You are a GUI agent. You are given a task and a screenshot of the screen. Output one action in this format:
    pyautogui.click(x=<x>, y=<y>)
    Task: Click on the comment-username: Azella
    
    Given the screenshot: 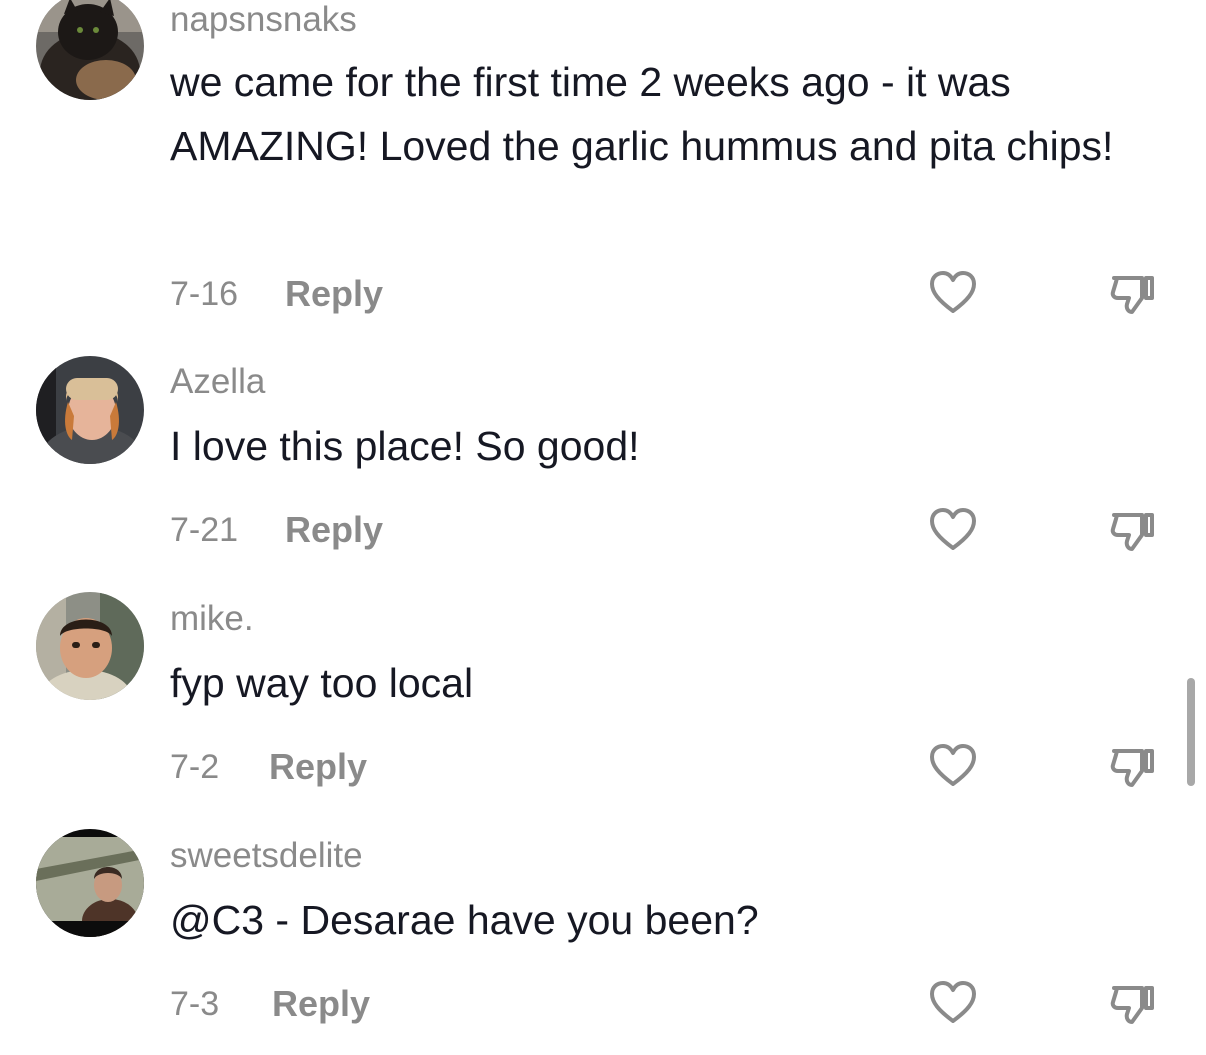 What is the action you would take?
    pyautogui.click(x=217, y=382)
    